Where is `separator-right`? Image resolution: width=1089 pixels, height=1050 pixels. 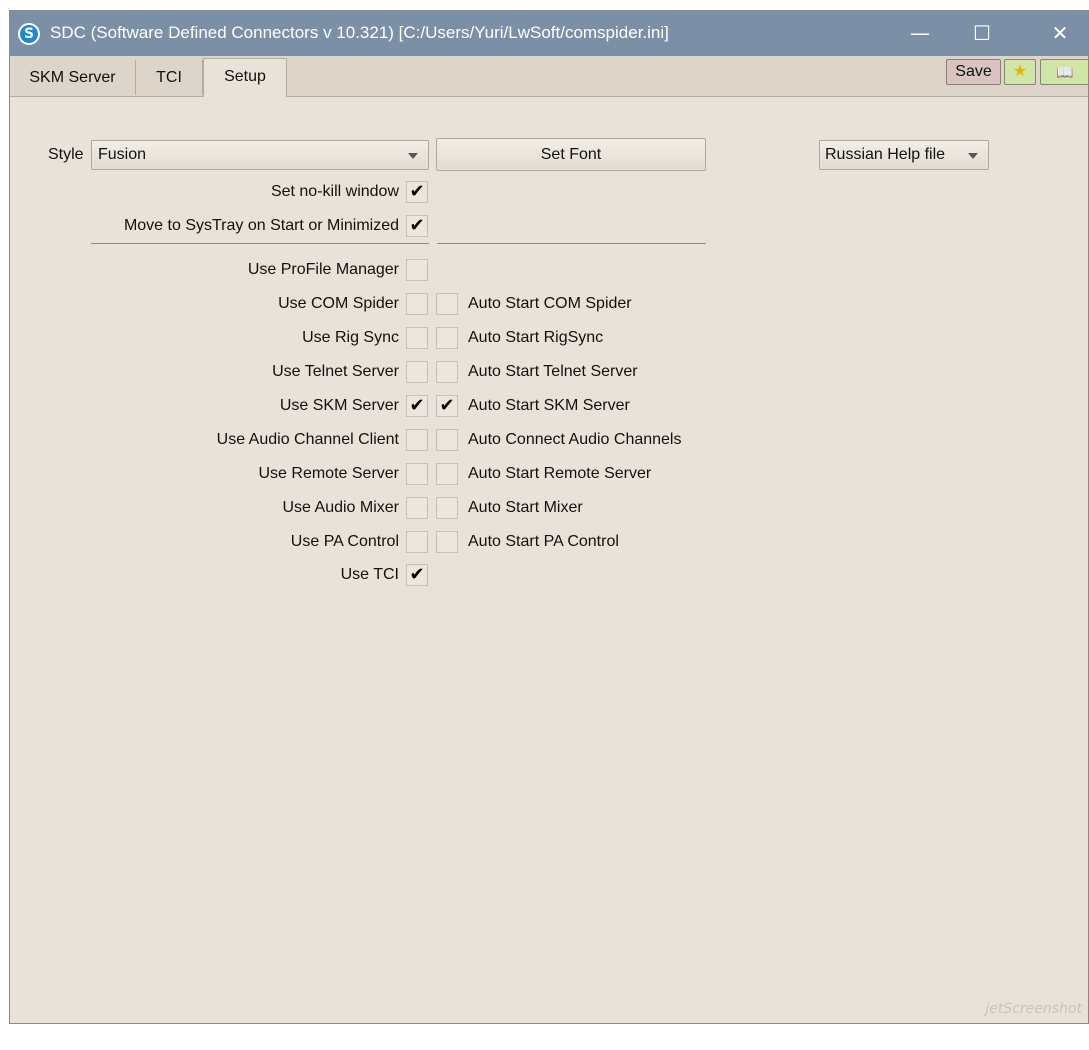
separator-right is located at coordinates (571, 243).